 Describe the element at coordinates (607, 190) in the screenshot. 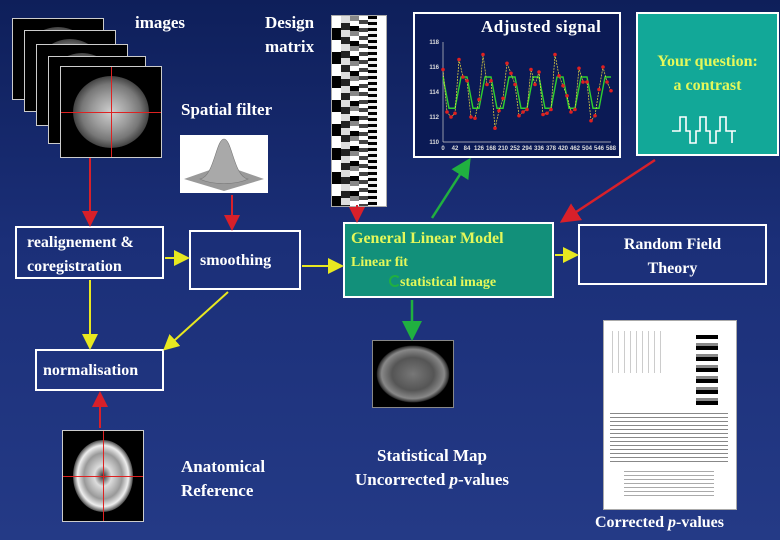

I see `arrow-question-to-rft` at that location.